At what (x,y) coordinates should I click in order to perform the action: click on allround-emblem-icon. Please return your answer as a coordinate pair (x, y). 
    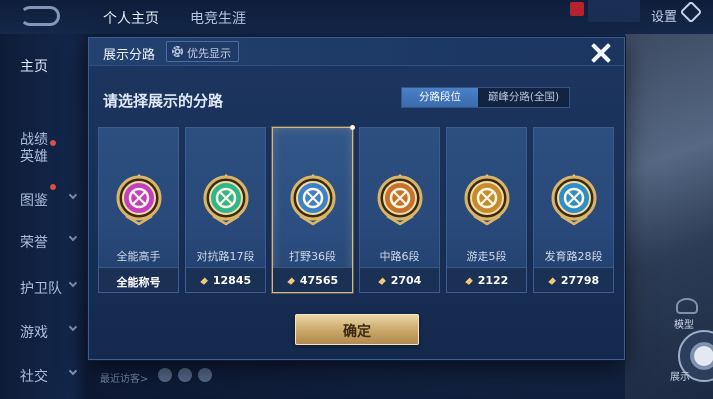
    Looking at the image, I should click on (139, 199).